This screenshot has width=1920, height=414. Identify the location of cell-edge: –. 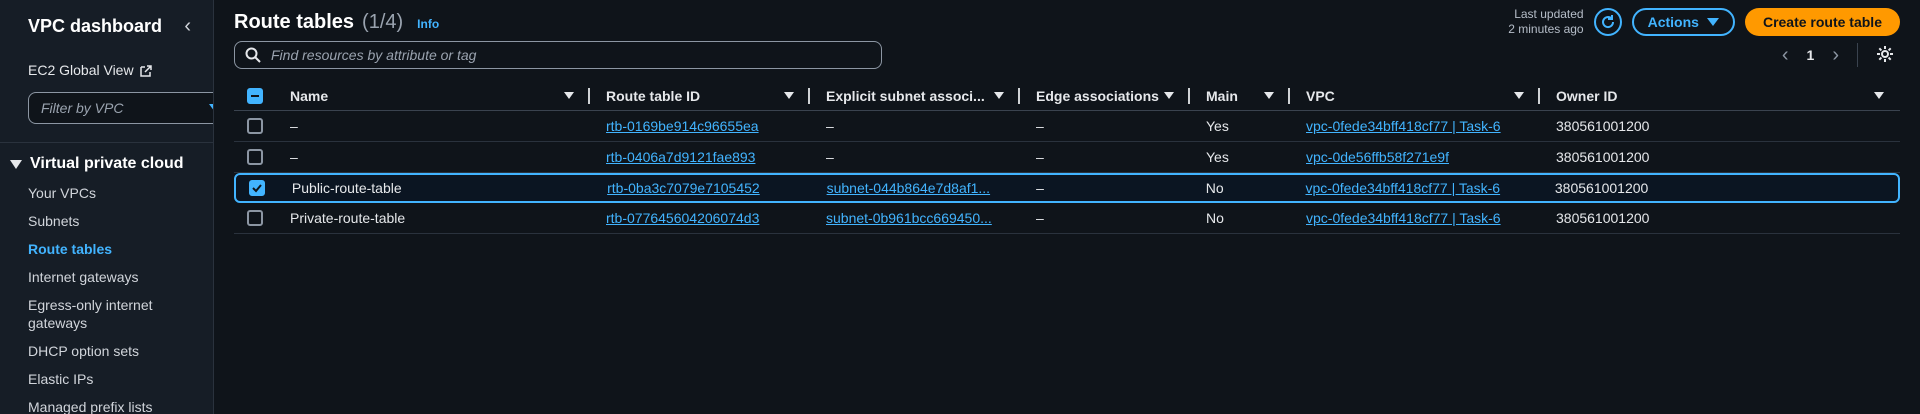
(1040, 218).